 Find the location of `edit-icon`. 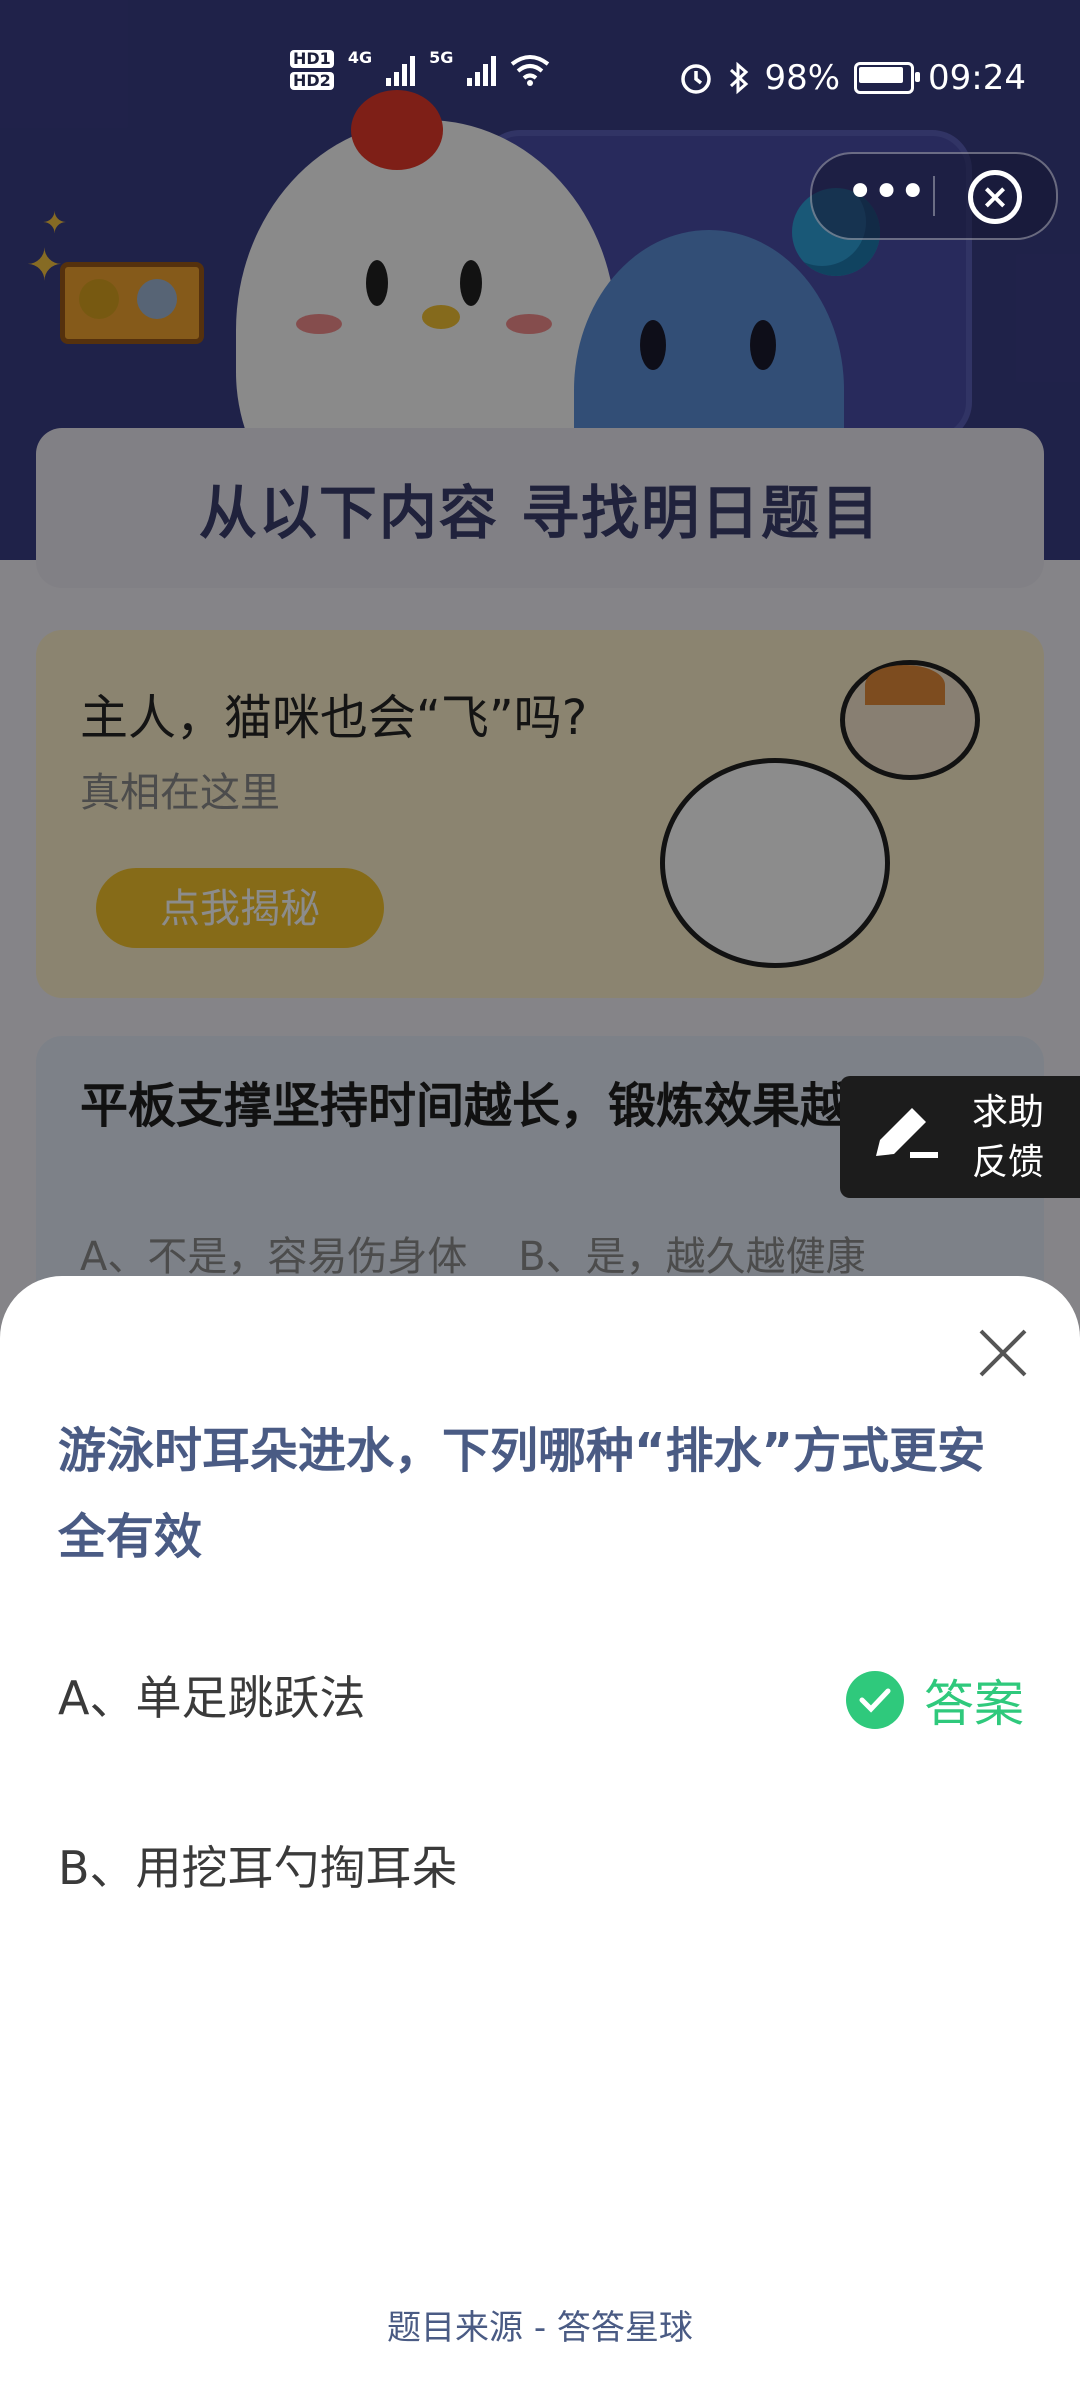

edit-icon is located at coordinates (907, 1133).